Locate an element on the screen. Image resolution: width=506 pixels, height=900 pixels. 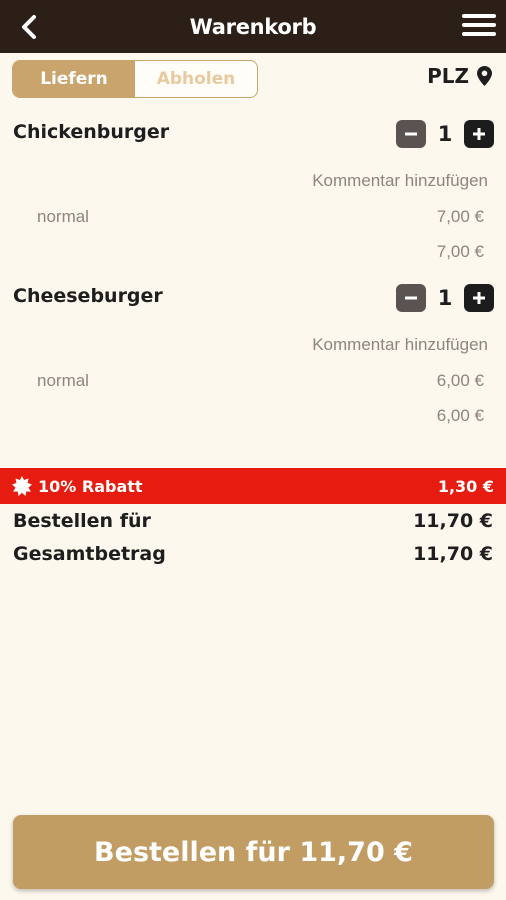
total-row: Gesamtbetrag 11,70 € is located at coordinates (253, 554).